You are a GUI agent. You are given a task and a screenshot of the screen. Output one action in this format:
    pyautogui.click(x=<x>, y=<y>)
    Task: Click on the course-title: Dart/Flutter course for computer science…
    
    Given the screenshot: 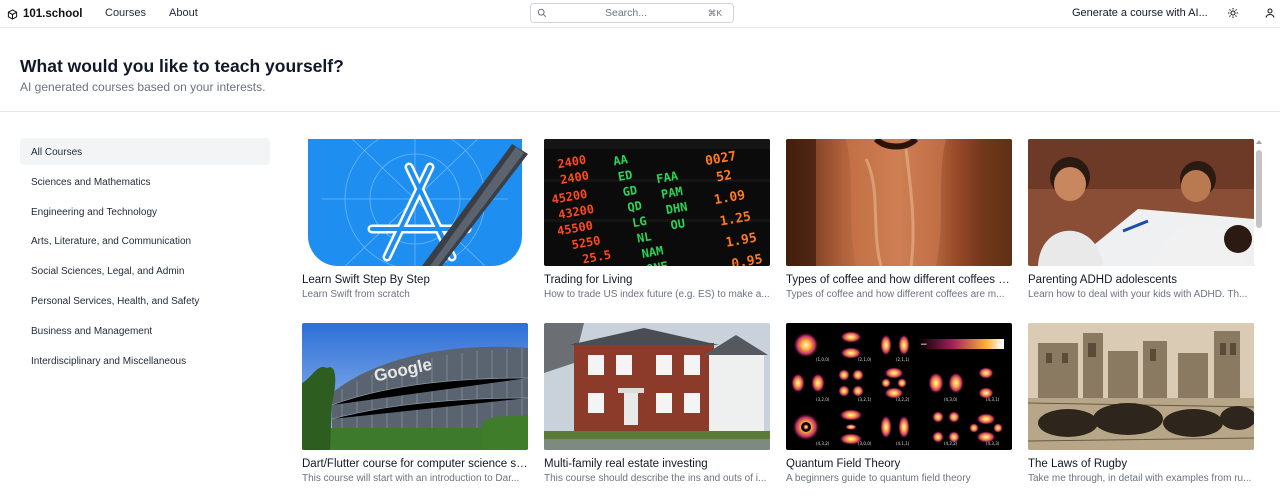 What is the action you would take?
    pyautogui.click(x=415, y=464)
    